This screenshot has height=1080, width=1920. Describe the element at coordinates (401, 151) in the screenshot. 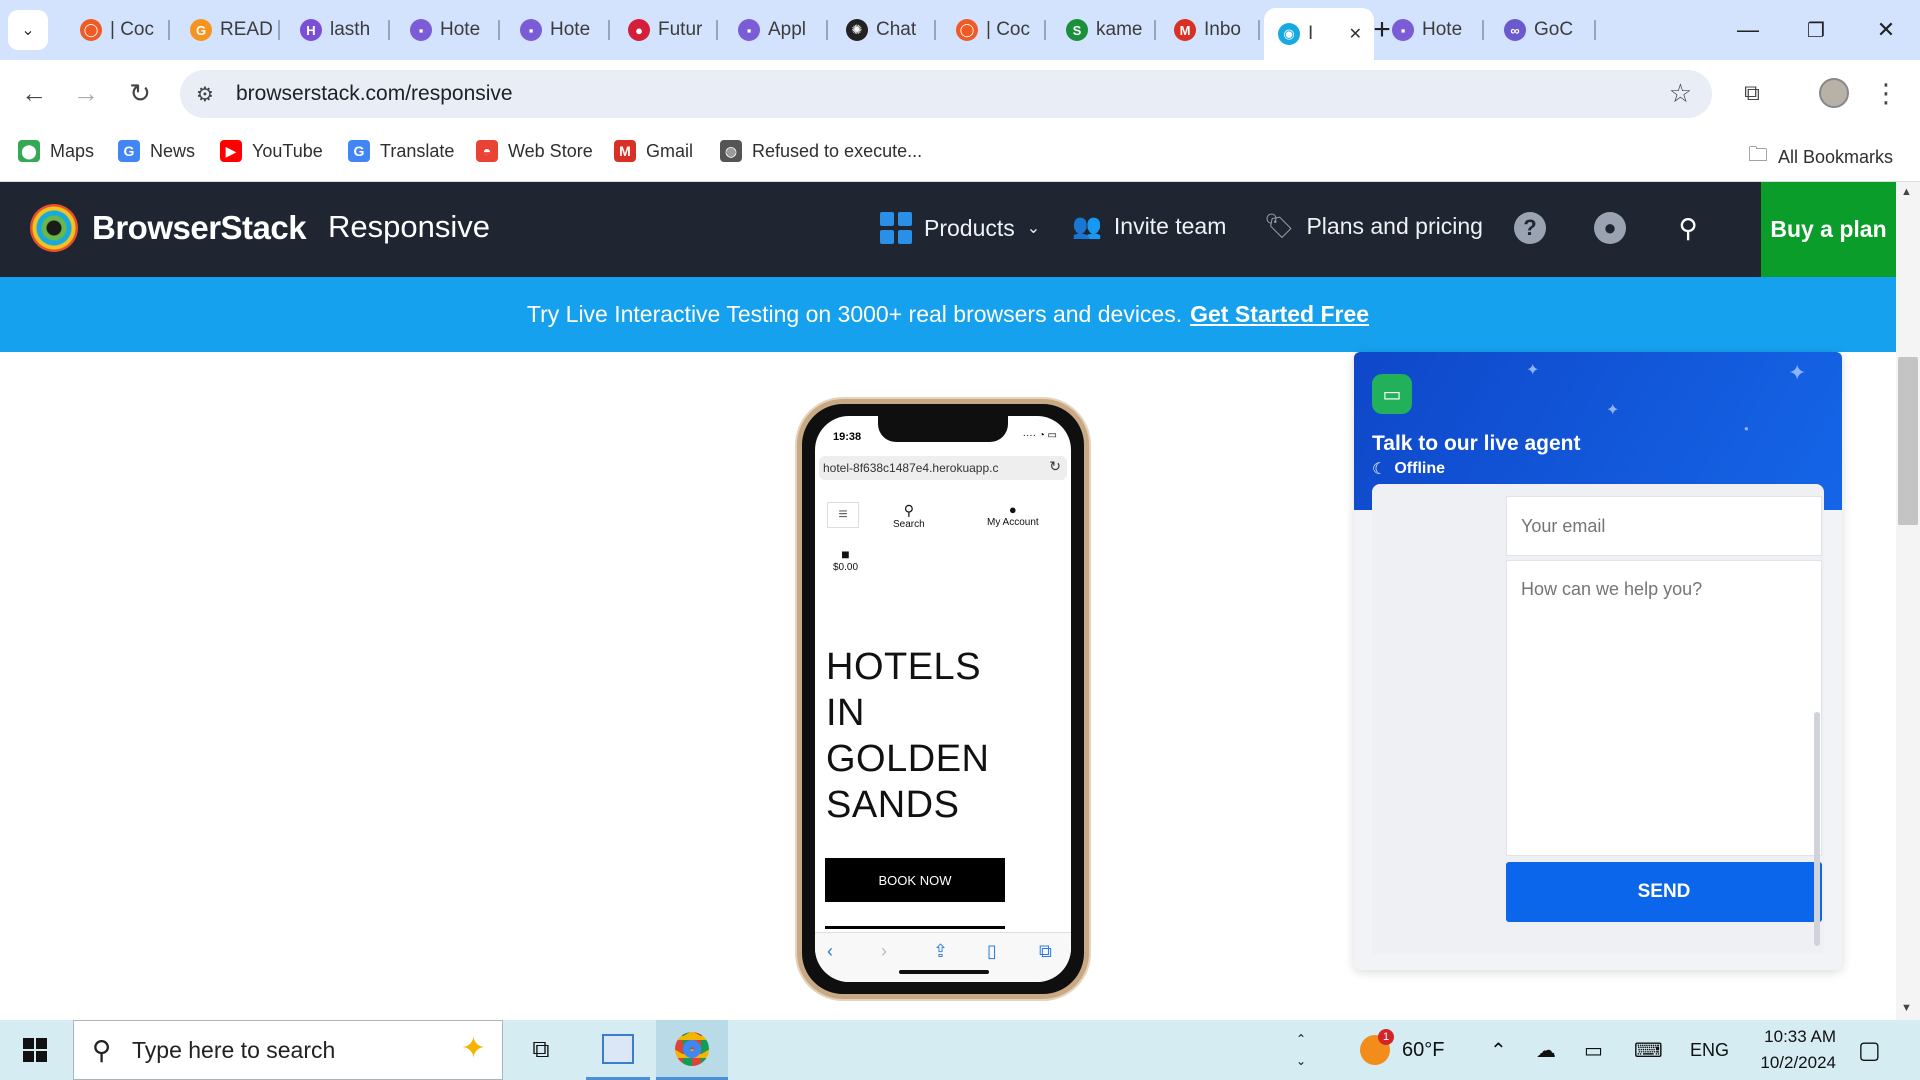

I see `bookmark-item: G Translate` at that location.